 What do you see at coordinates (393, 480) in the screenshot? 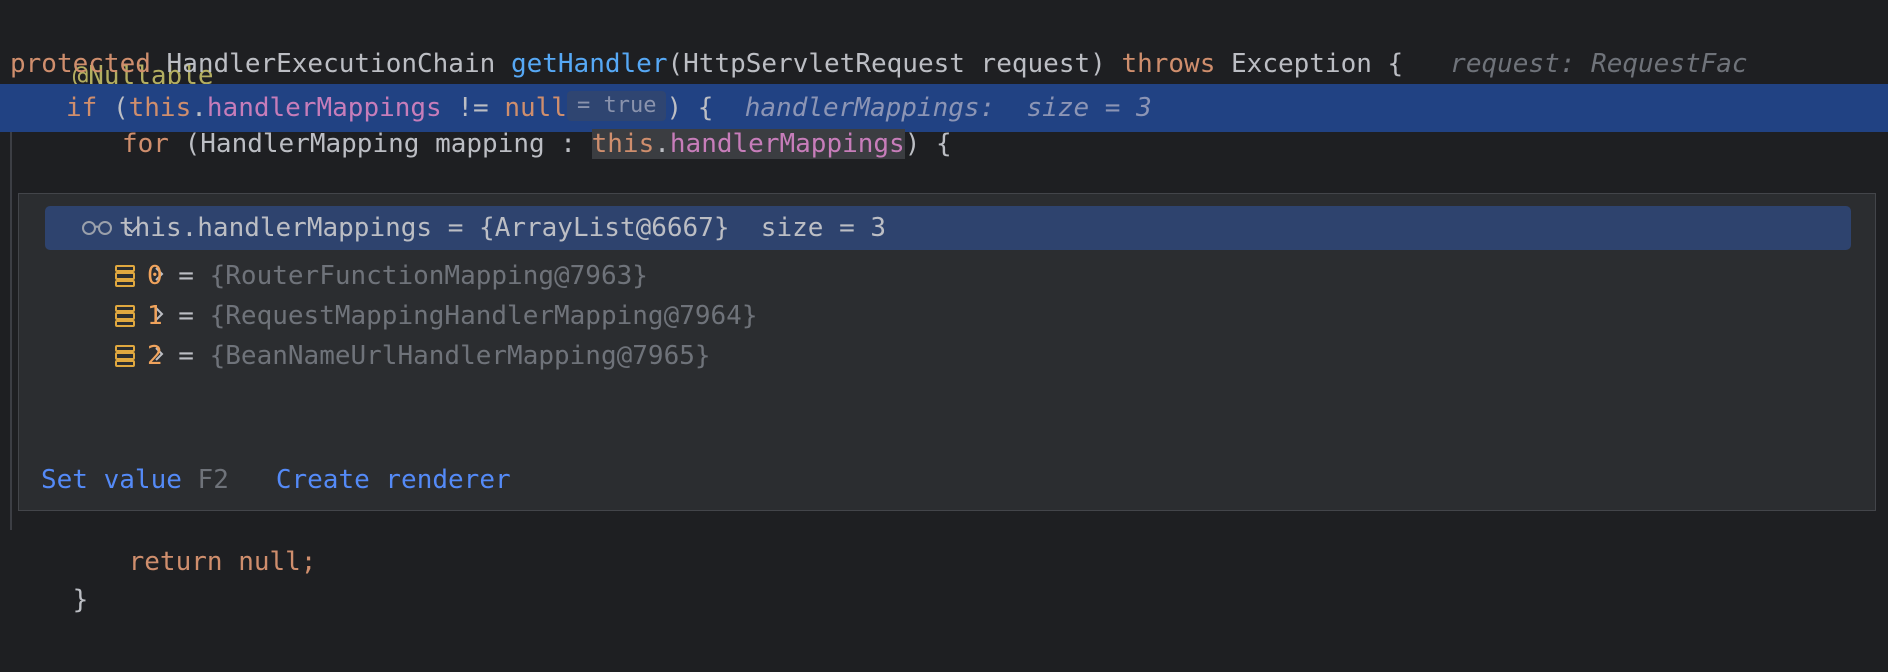
I see `create-renderer-link: Create renderer` at bounding box center [393, 480].